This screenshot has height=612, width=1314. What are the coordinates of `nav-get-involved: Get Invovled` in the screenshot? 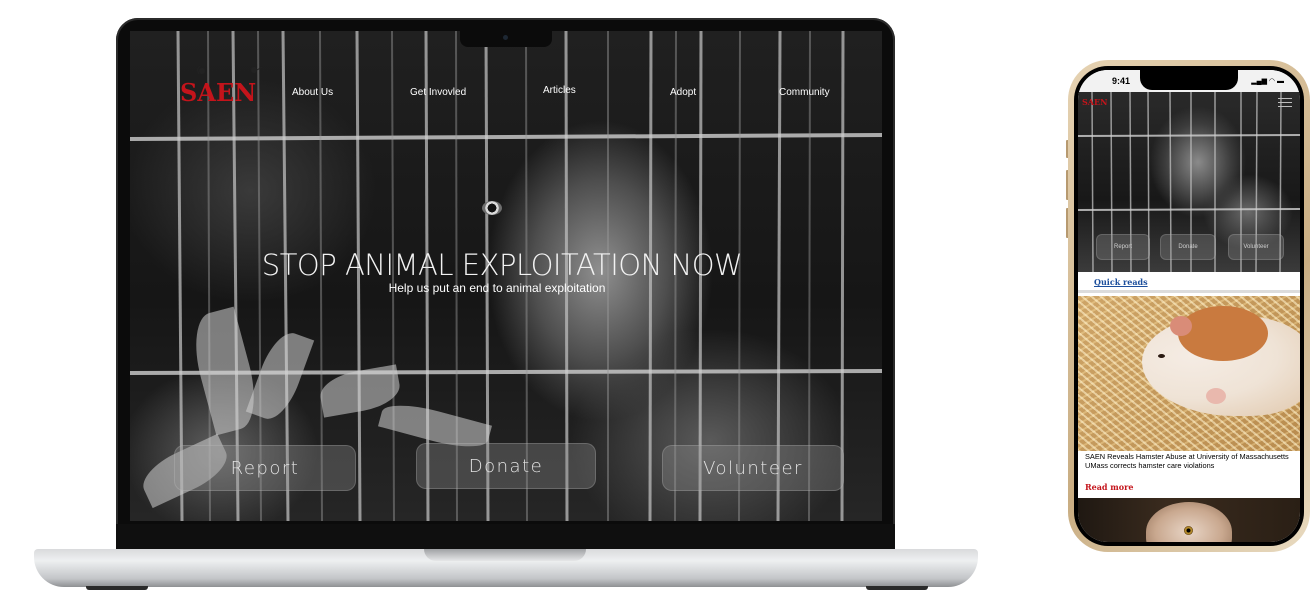 It's located at (438, 92).